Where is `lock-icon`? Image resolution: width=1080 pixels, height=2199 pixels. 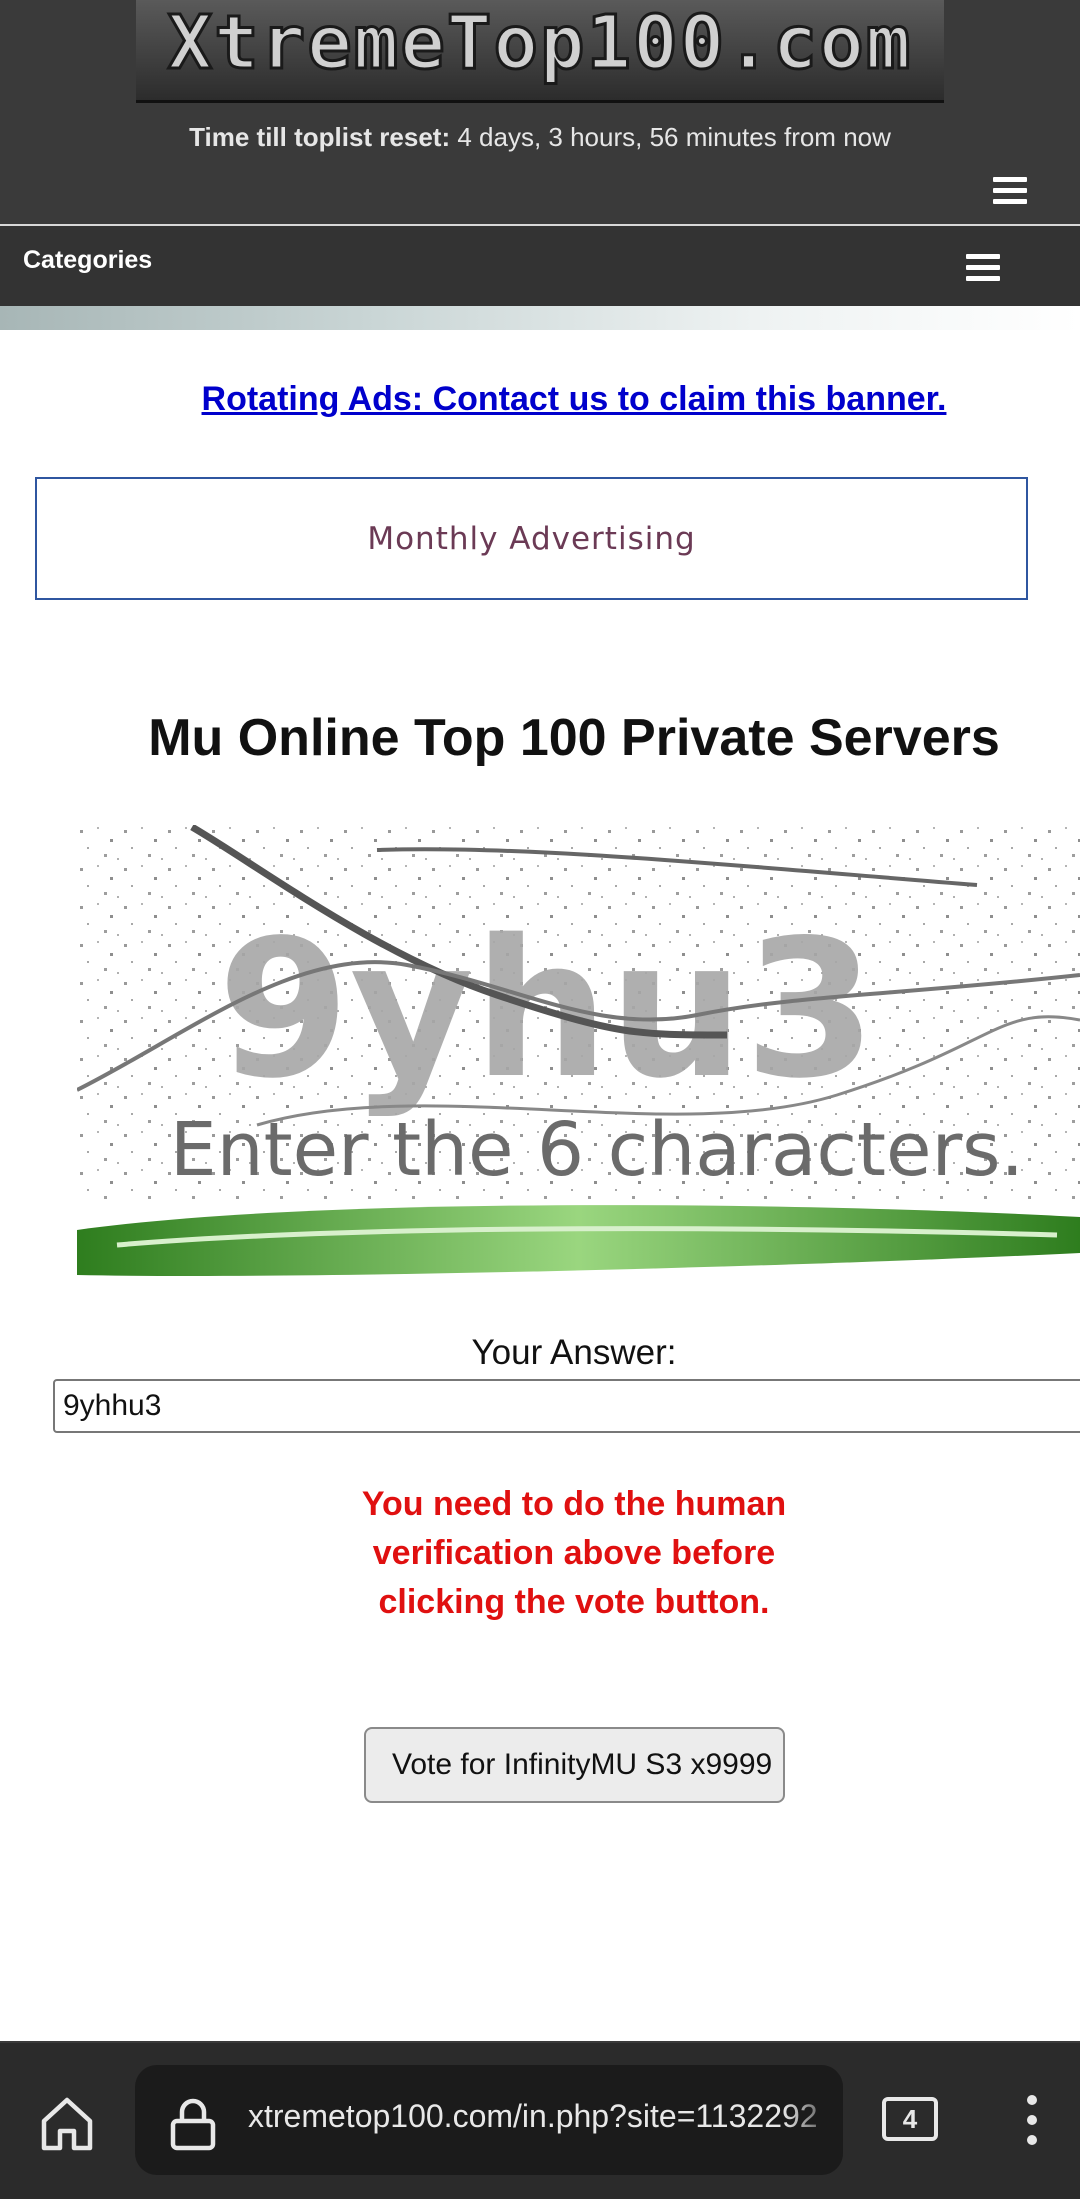 lock-icon is located at coordinates (193, 2124).